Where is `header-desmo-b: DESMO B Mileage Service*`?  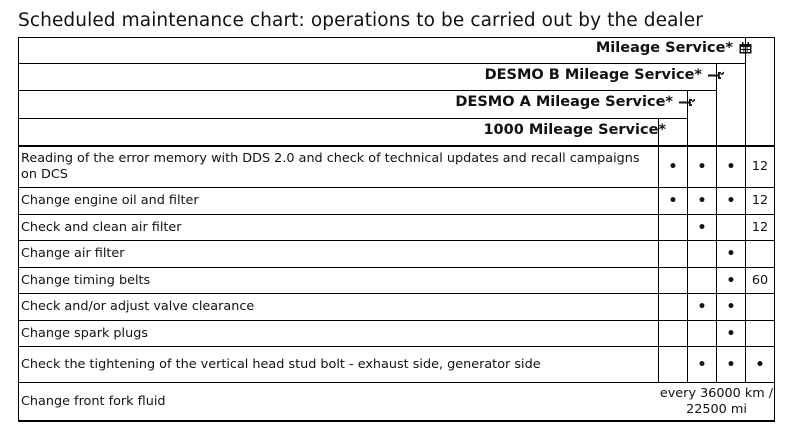
header-desmo-b: DESMO B Mileage Service* is located at coordinates (604, 75).